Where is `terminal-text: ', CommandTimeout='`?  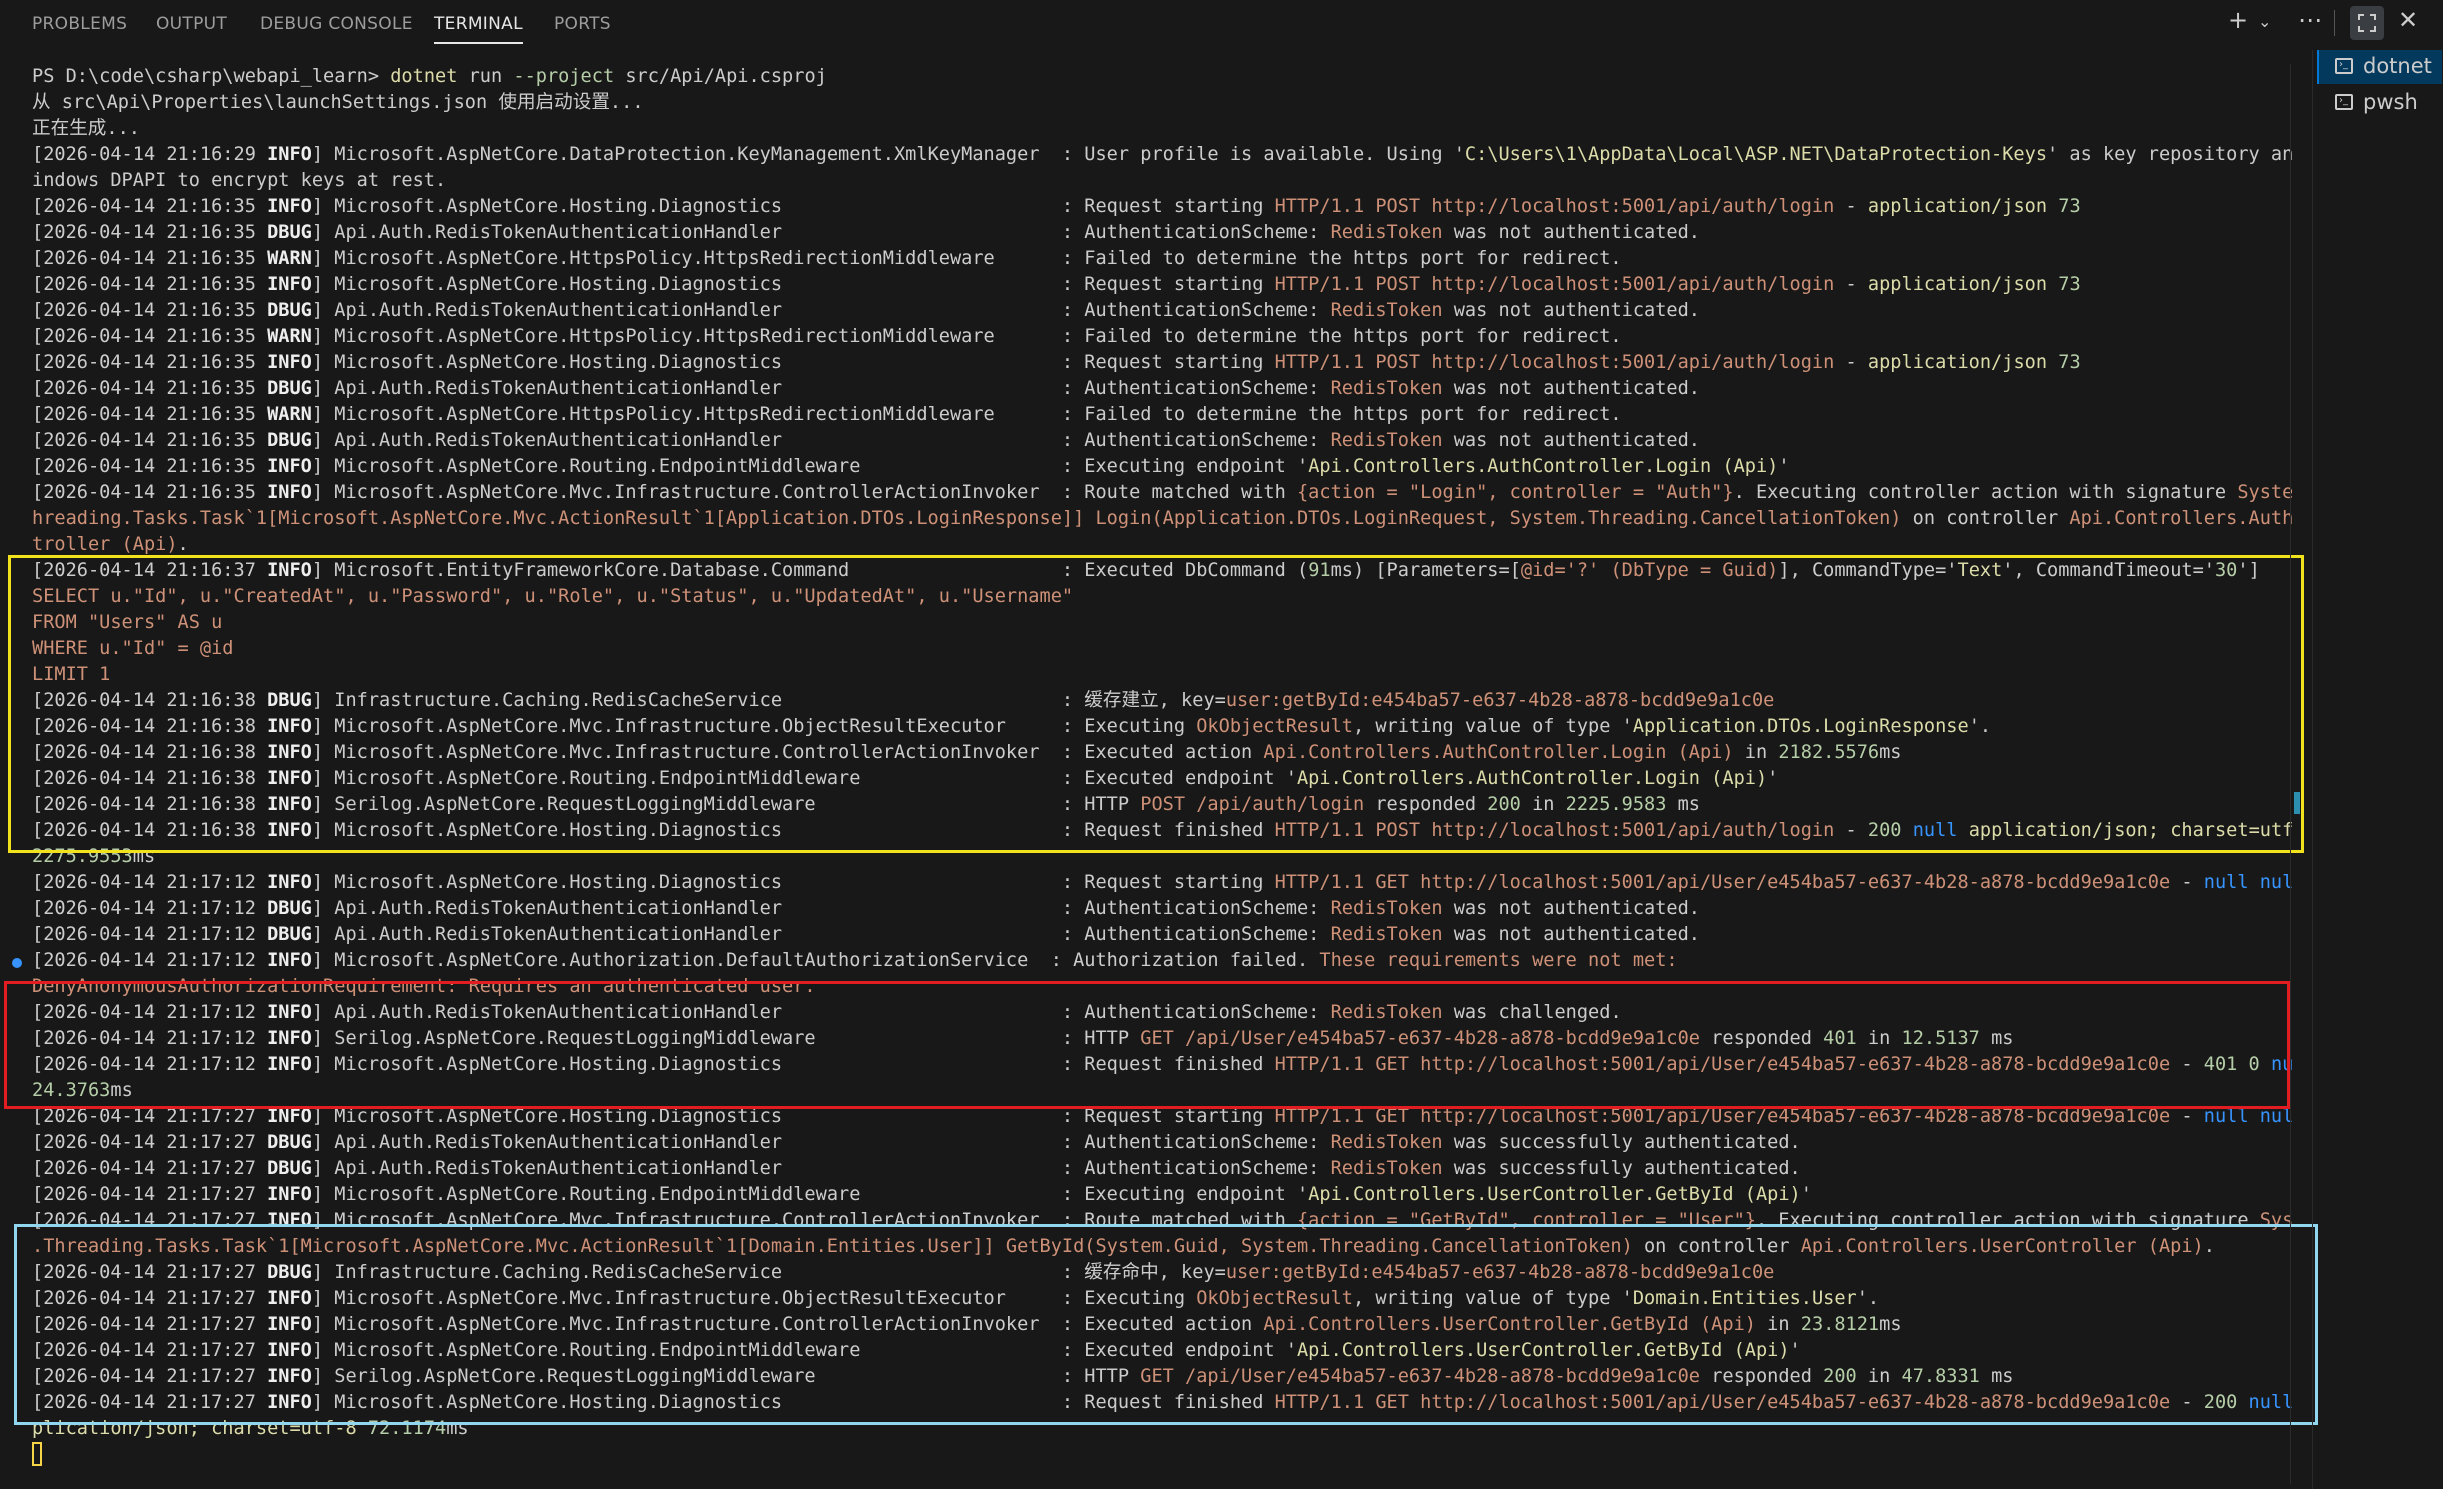
terminal-text: ', CommandTimeout=' is located at coordinates (2108, 570).